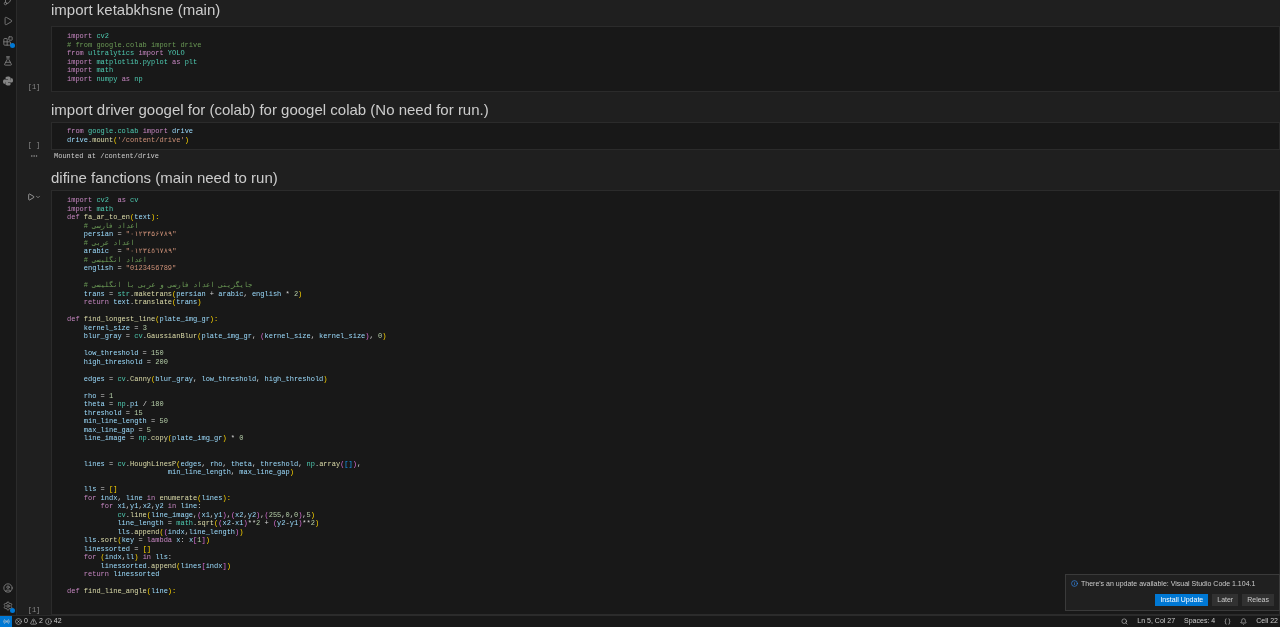  What do you see at coordinates (8, 606) in the screenshot?
I see `settings-icon` at bounding box center [8, 606].